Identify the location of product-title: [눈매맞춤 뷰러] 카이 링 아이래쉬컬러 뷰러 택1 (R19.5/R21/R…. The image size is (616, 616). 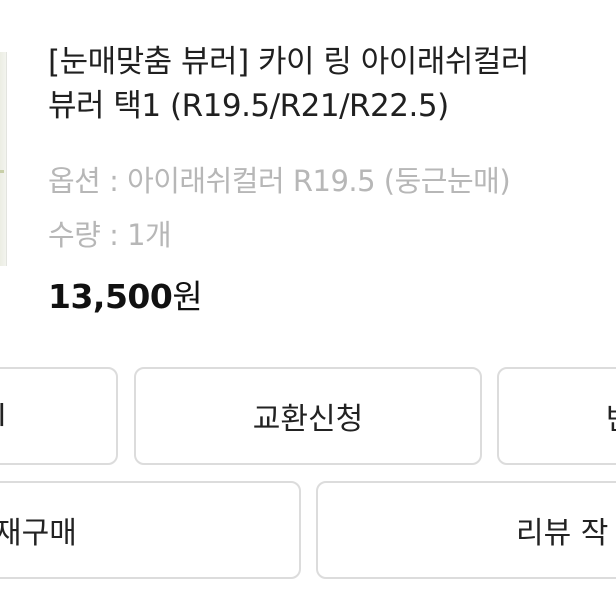
(332, 84).